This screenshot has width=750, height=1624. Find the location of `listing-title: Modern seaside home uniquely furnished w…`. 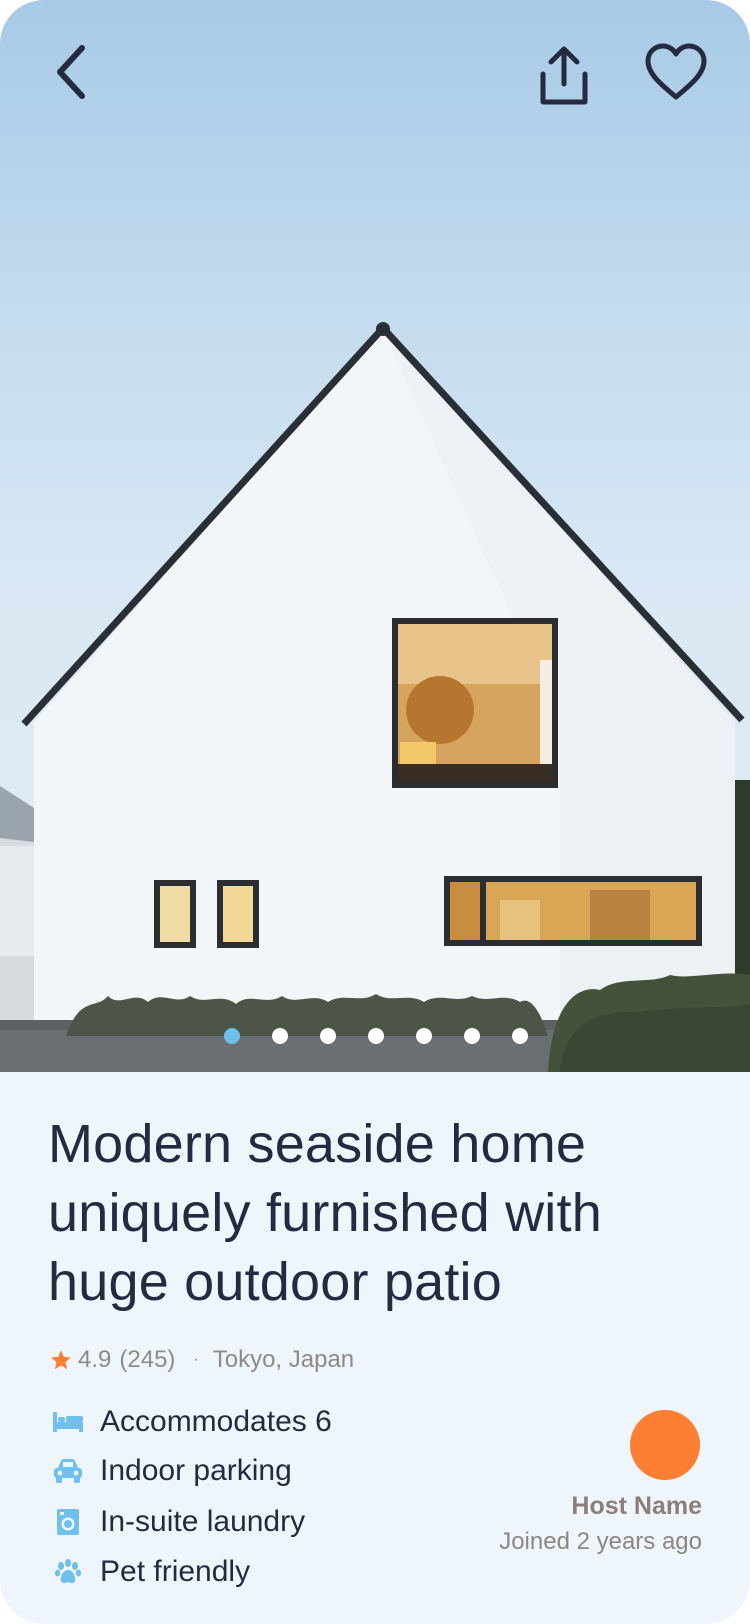

listing-title: Modern seaside home uniquely furnished w… is located at coordinates (325, 1213).